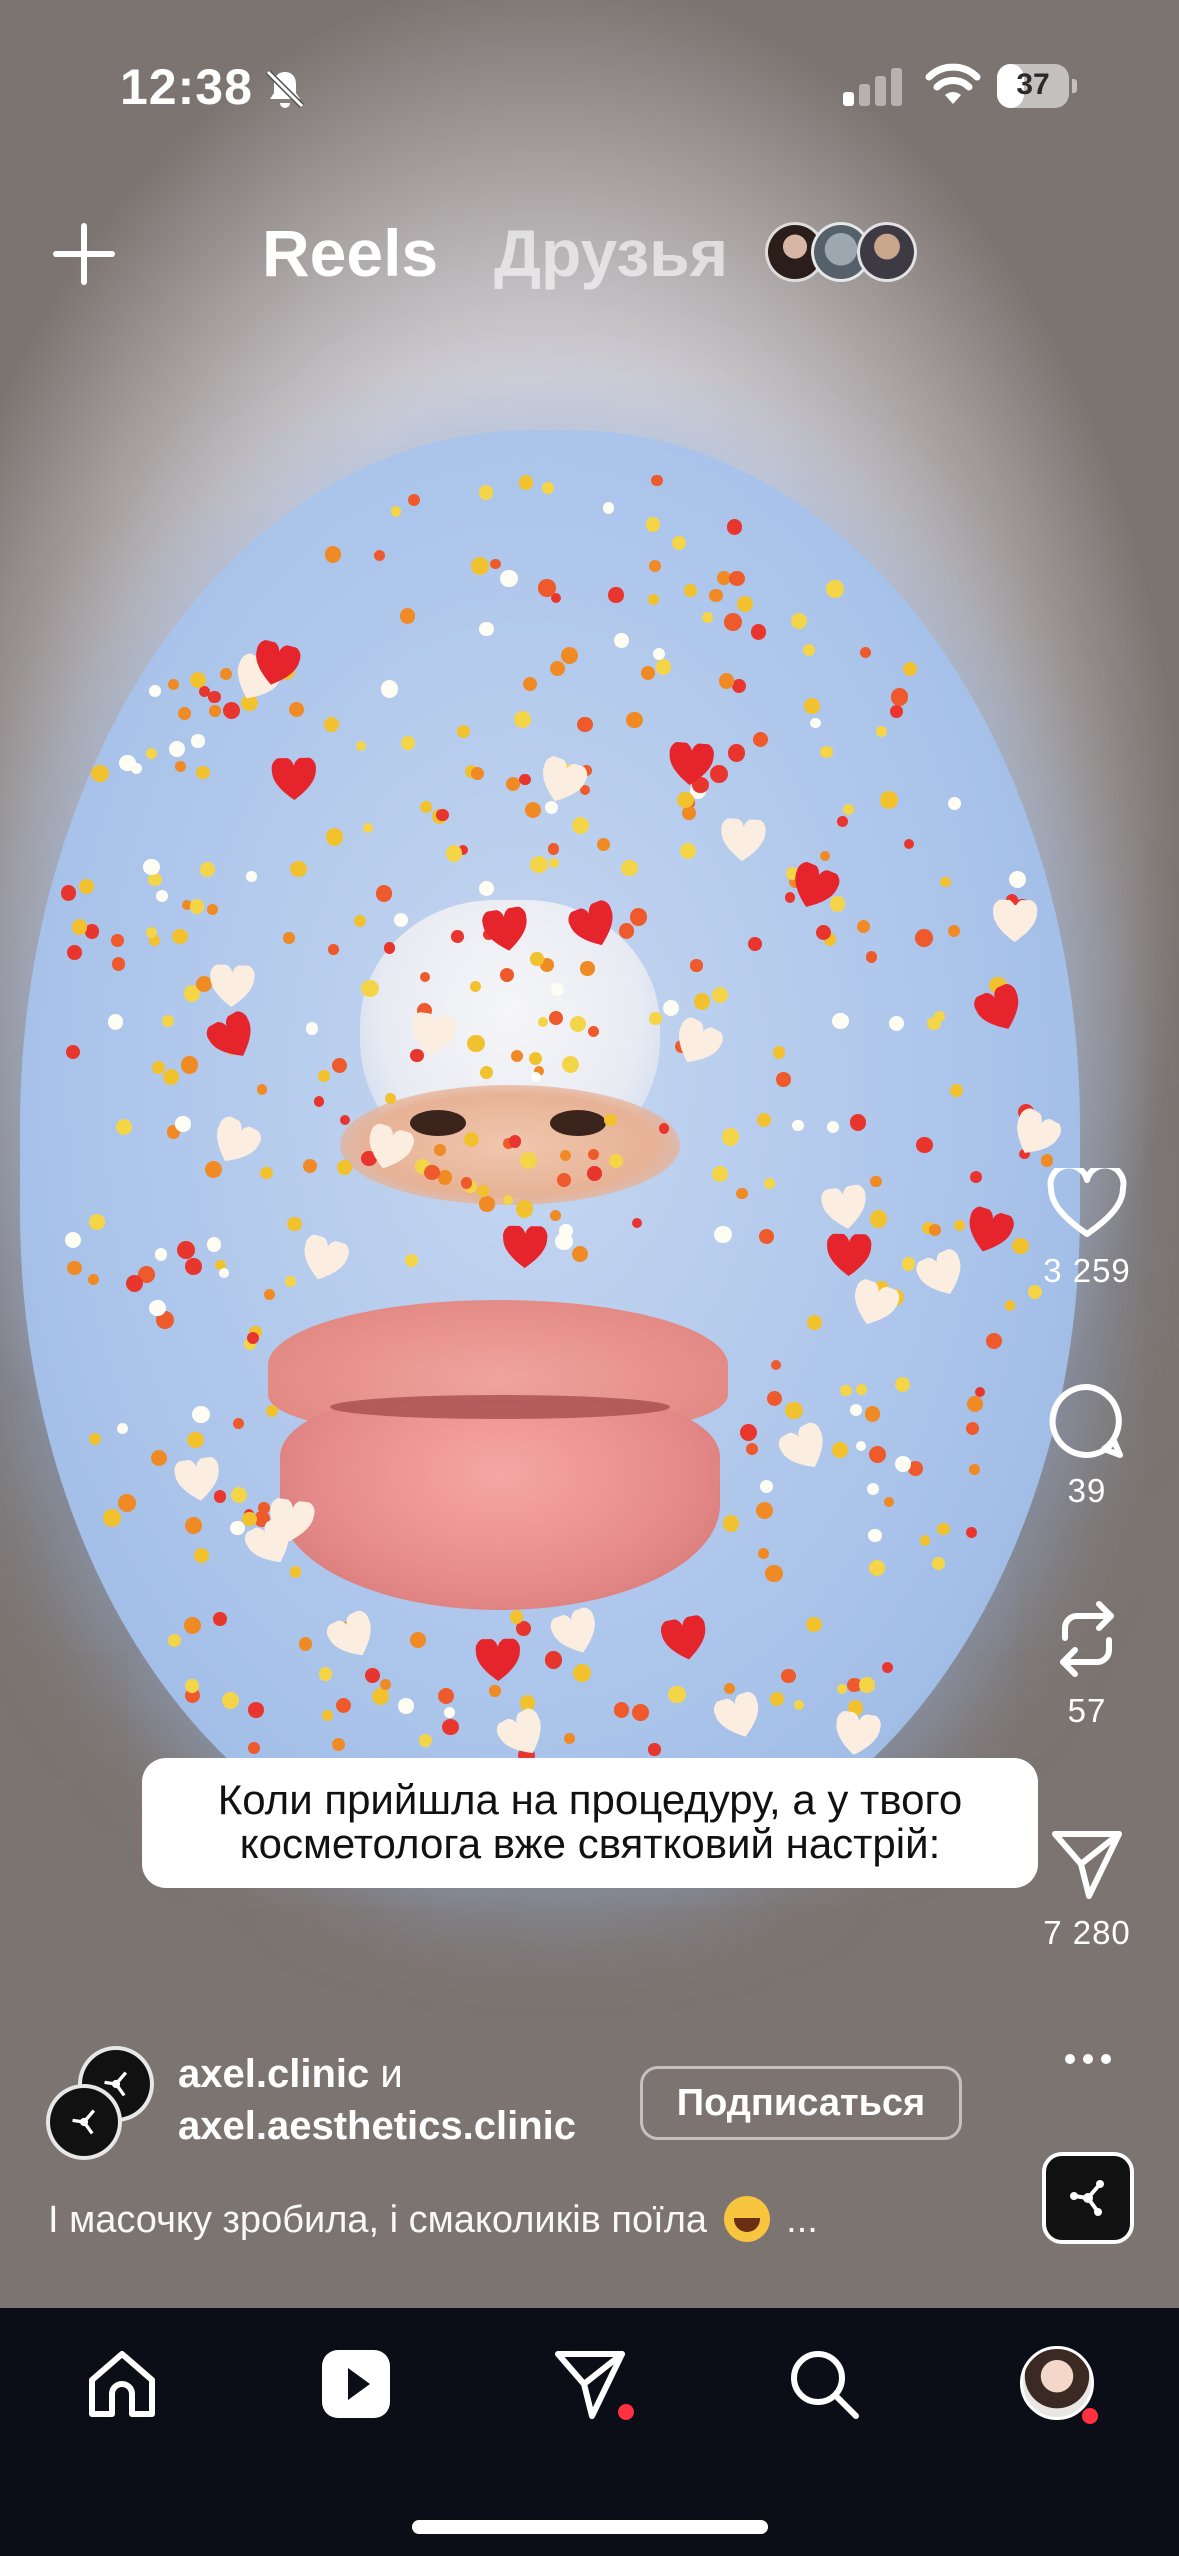  I want to click on like-count: 3 259, so click(1087, 1270).